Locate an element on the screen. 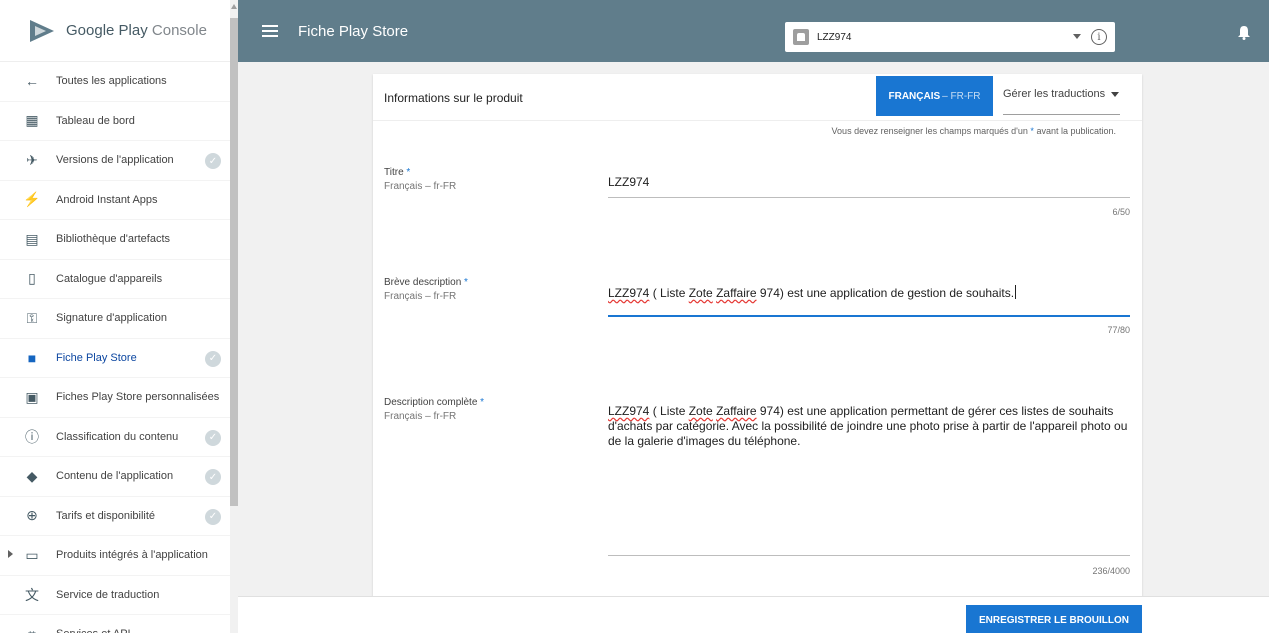 Image resolution: width=1269 pixels, height=633 pixels. save-draft-button: ENREGISTRER LE BROUILLON is located at coordinates (1054, 619).